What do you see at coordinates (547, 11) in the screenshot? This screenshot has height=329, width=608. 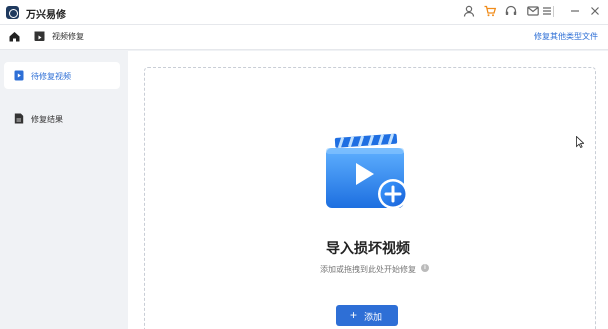 I see `menu-icon` at bounding box center [547, 11].